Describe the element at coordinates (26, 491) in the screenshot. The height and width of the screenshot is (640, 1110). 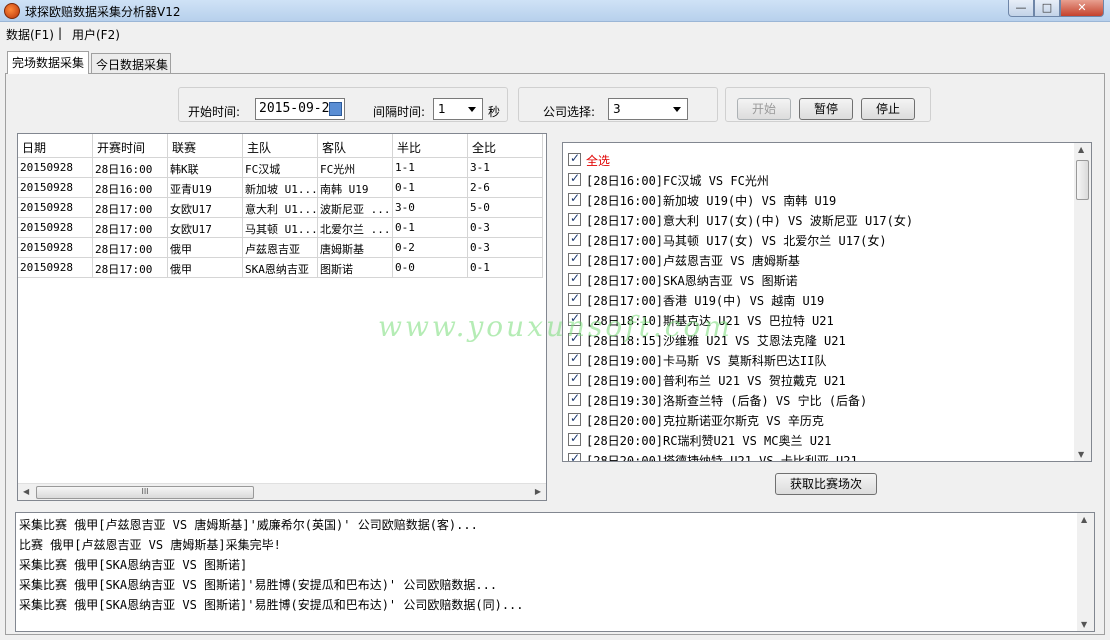
I see `scroll-left-icon: ◀` at that location.